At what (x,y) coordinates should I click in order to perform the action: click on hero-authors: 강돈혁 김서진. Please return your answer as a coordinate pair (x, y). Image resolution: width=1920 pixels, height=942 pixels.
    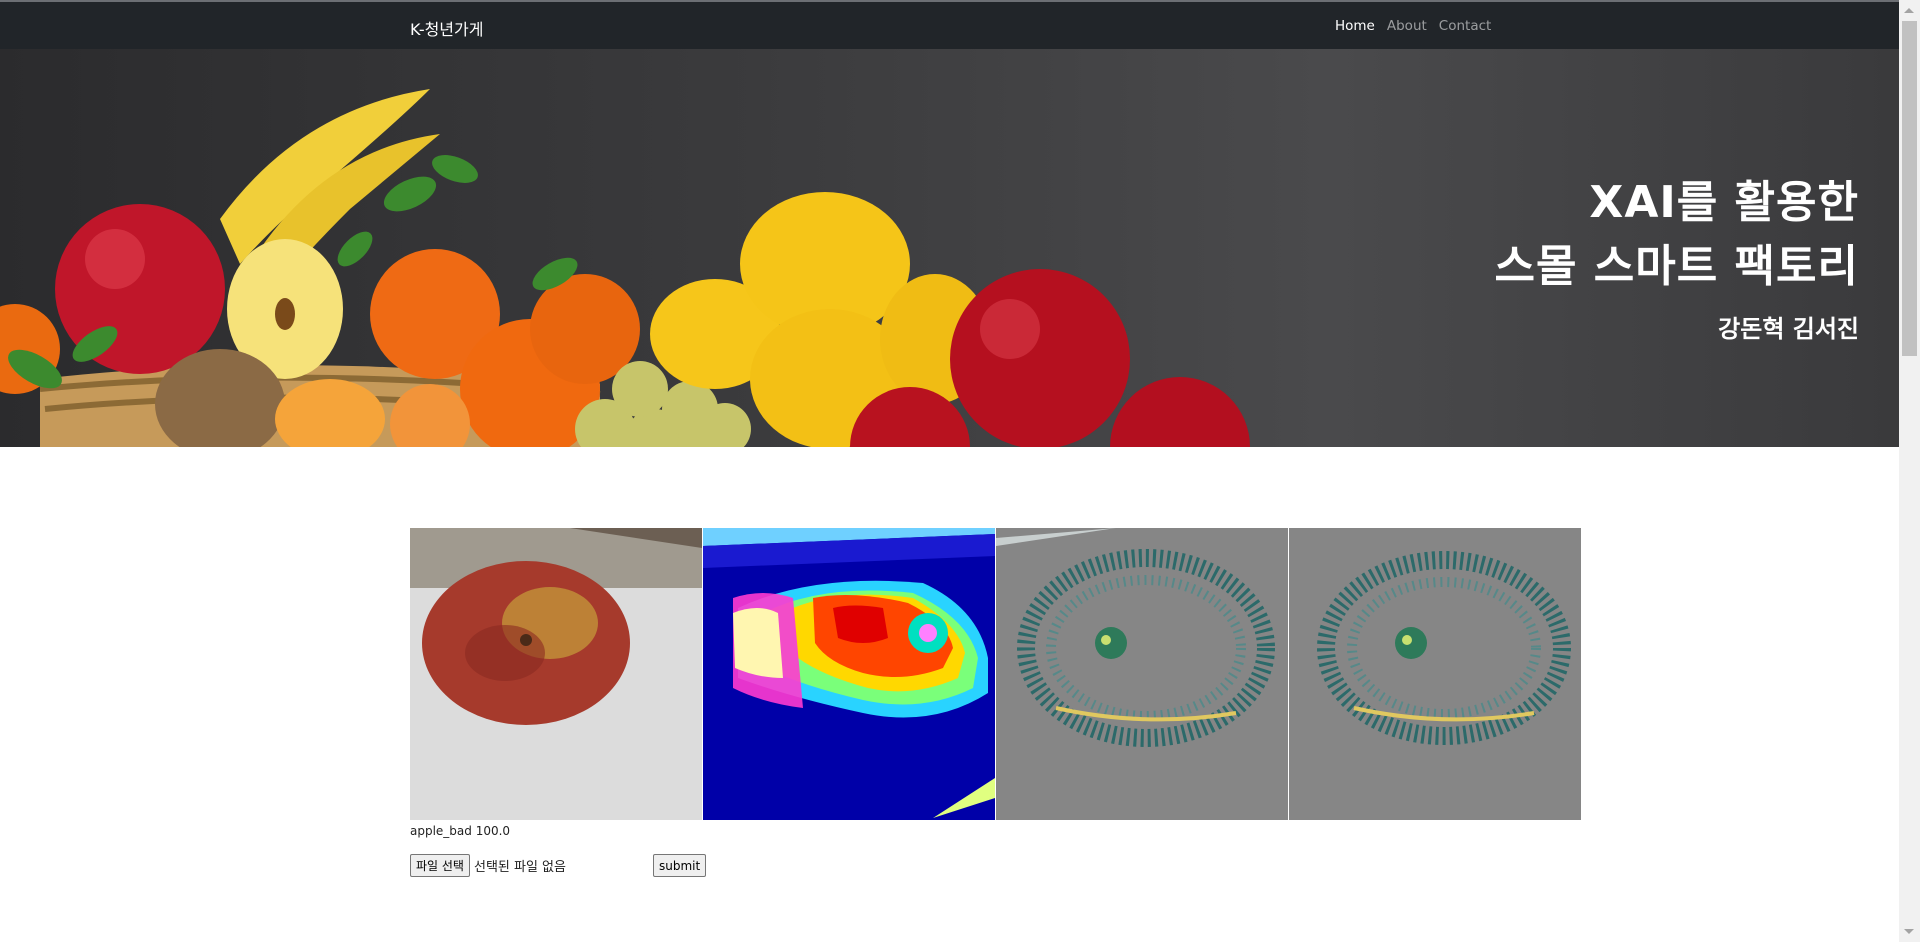
    Looking at the image, I should click on (1788, 329).